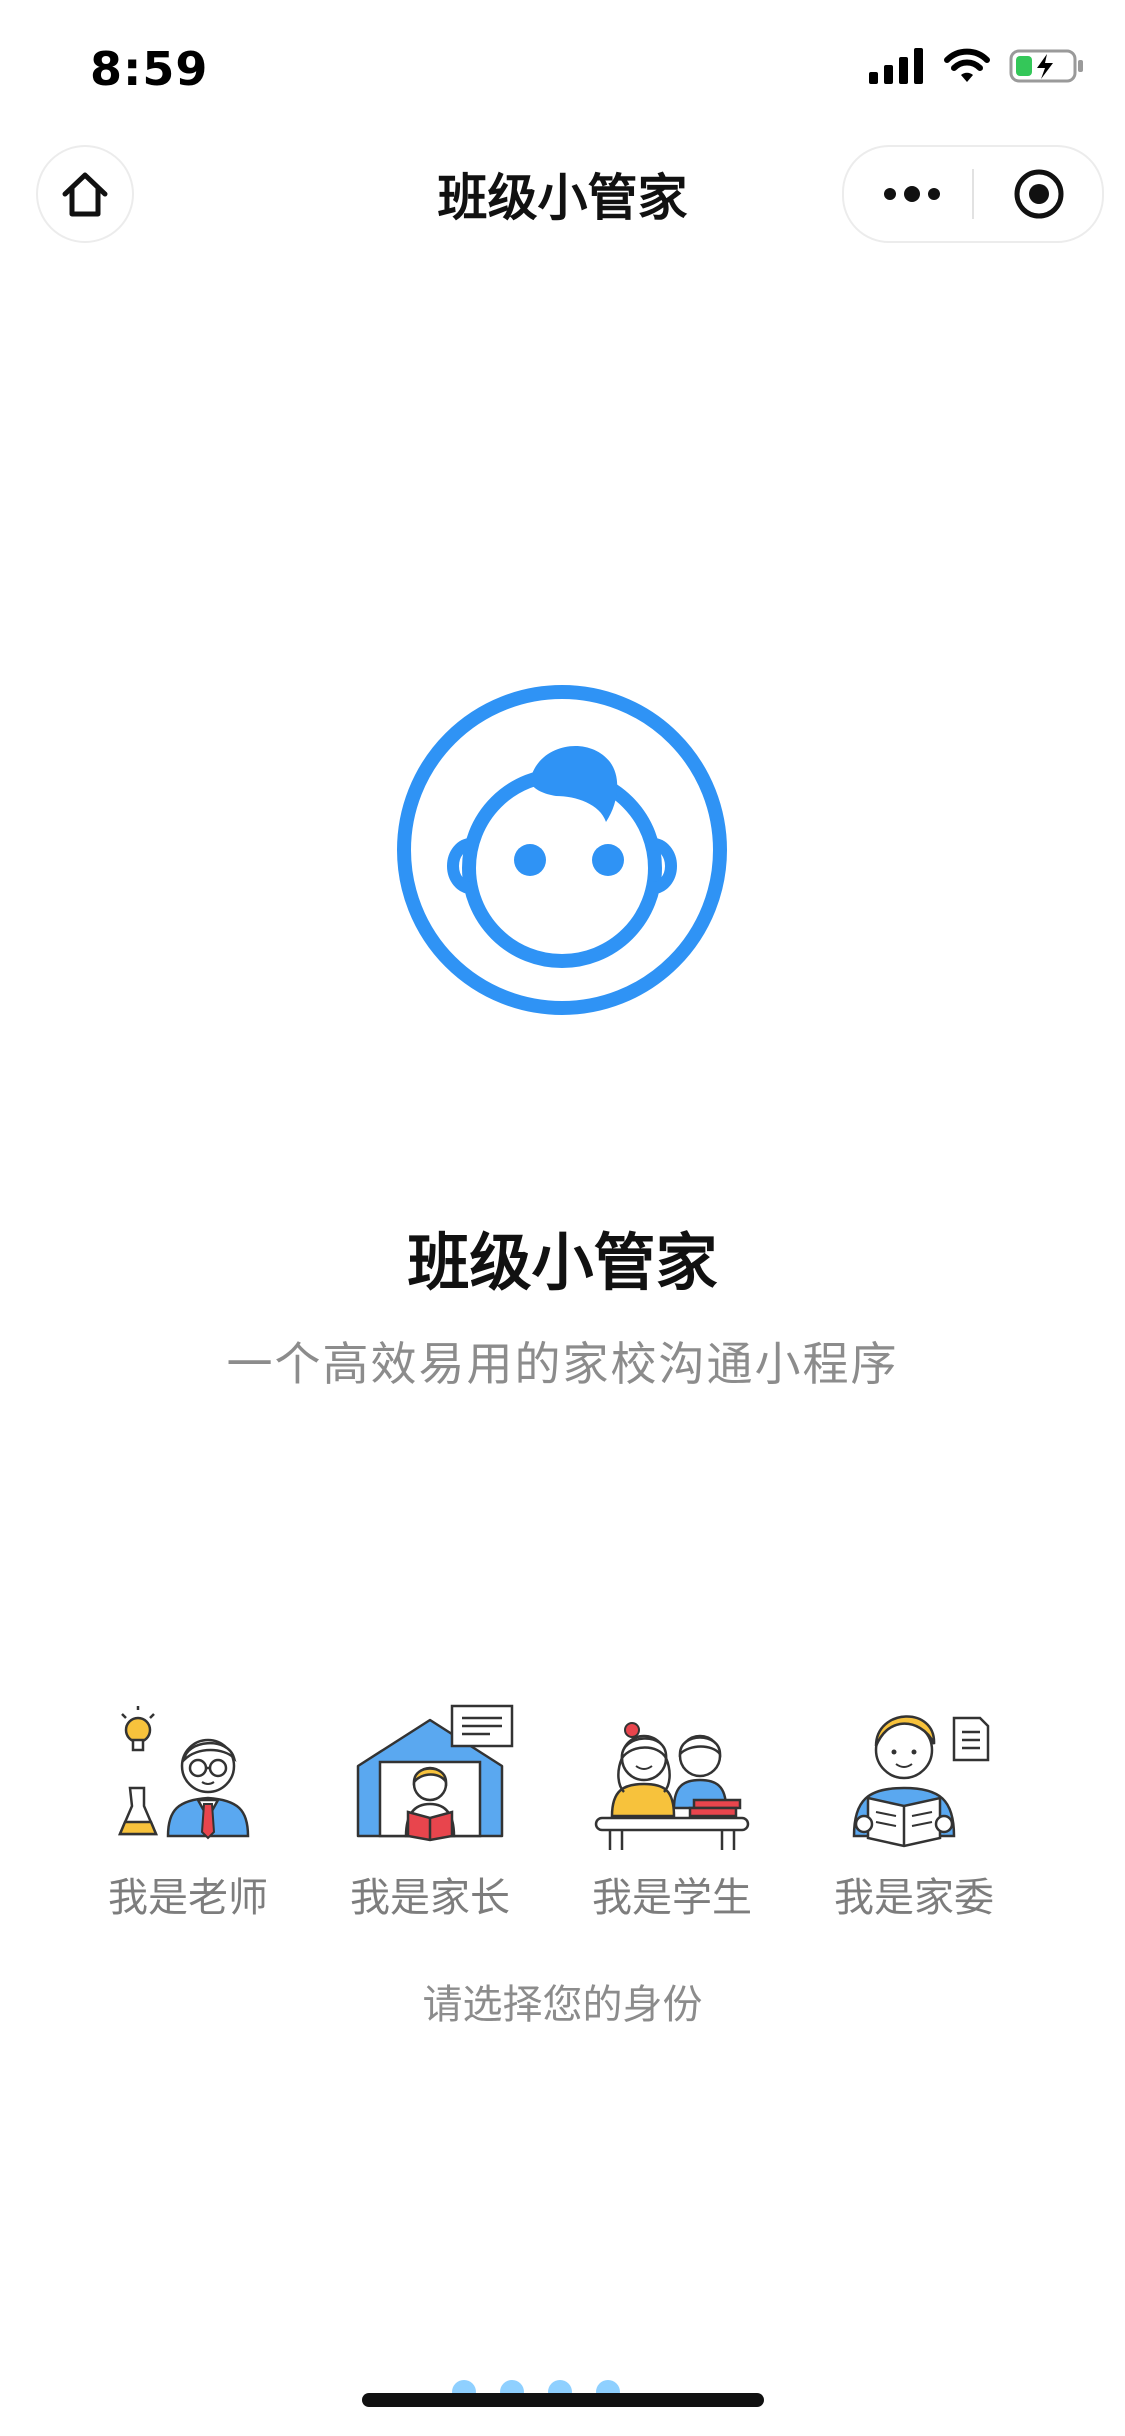  I want to click on wifi-icon, so click(967, 65).